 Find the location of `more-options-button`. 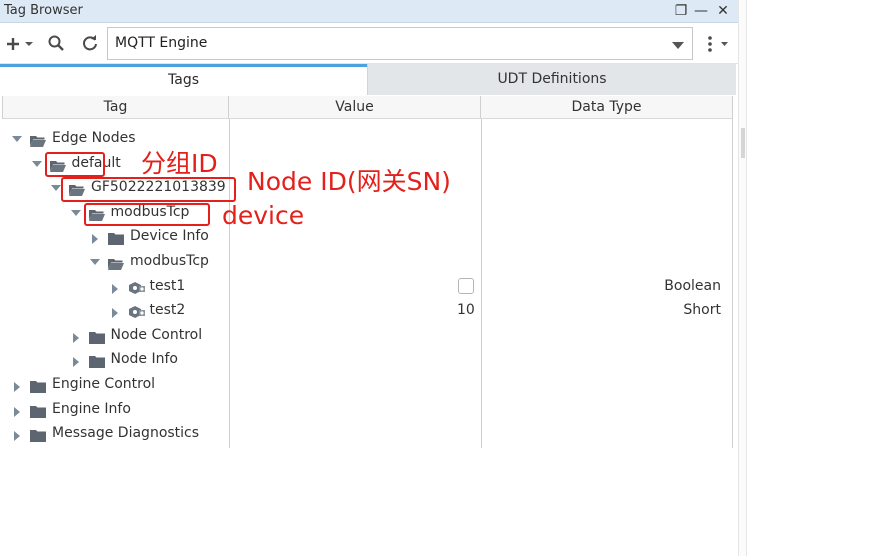

more-options-button is located at coordinates (717, 44).